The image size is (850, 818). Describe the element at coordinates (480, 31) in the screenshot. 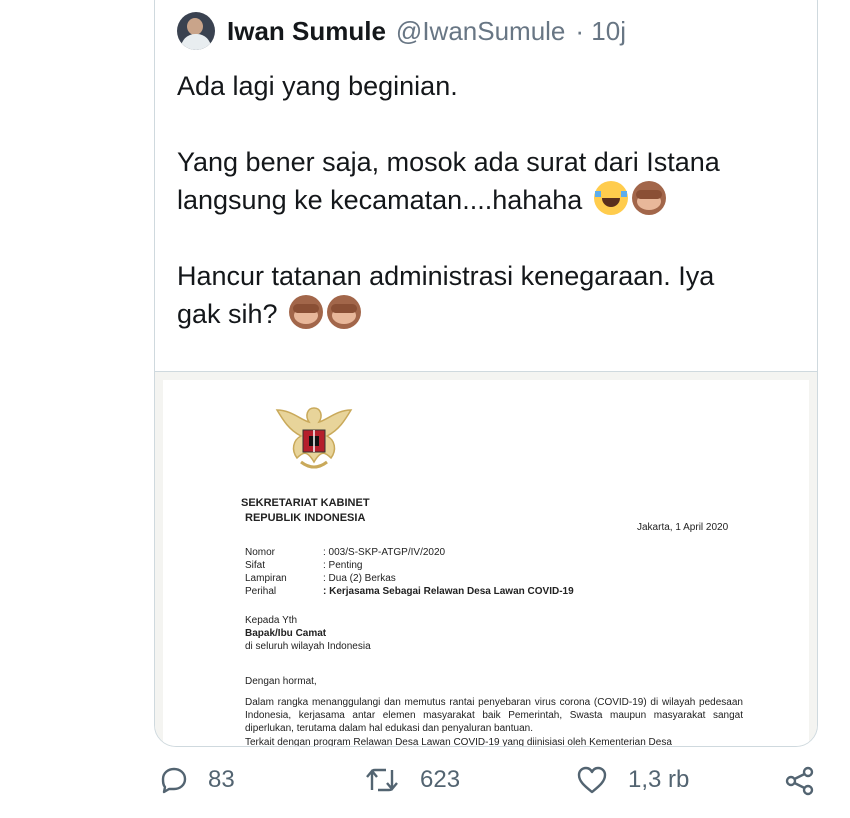

I see `author-handle: @IwanSumule` at that location.